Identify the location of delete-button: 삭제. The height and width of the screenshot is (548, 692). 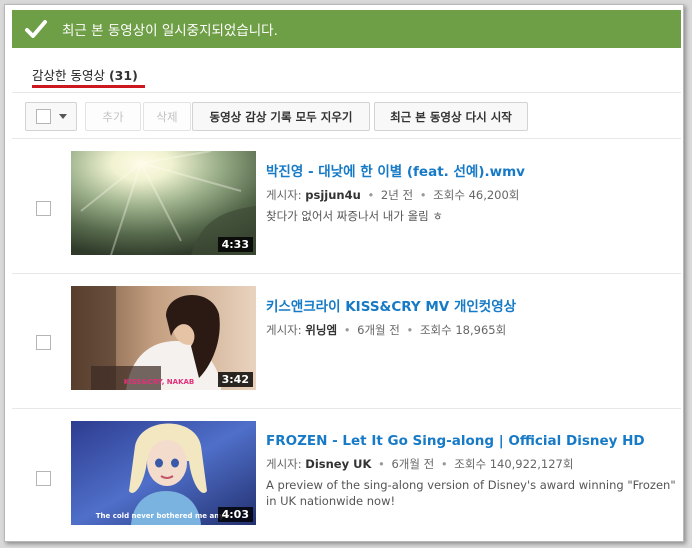
(167, 116).